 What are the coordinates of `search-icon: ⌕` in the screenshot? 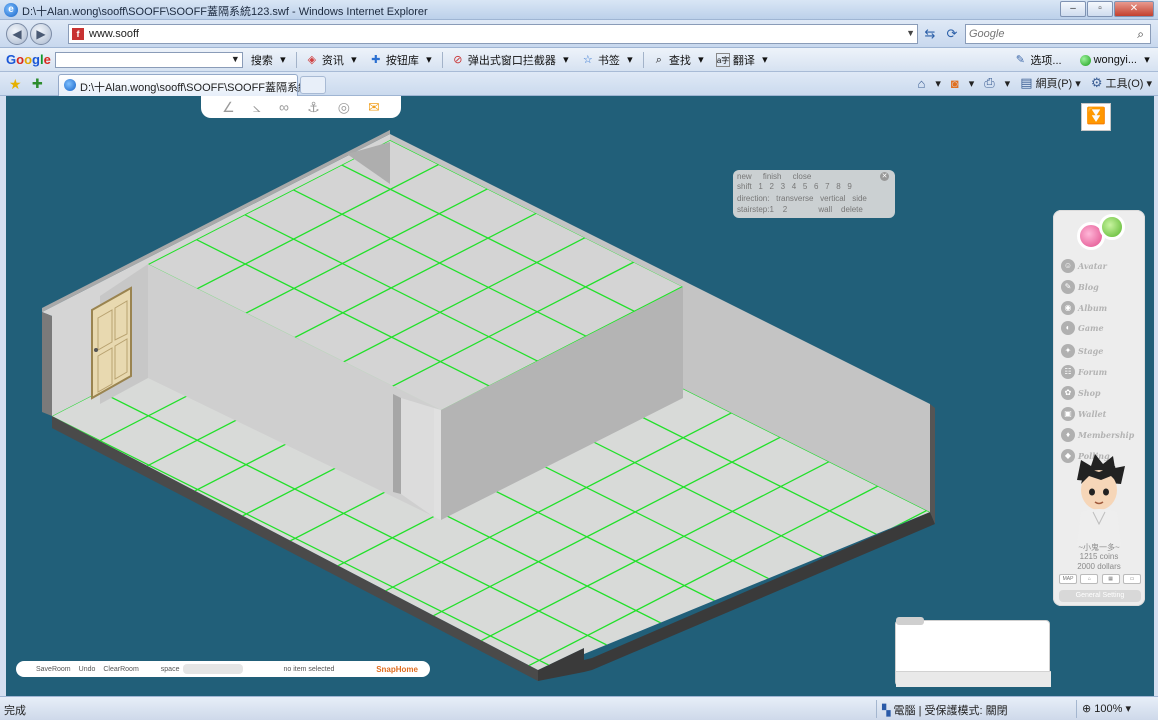 It's located at (1140, 34).